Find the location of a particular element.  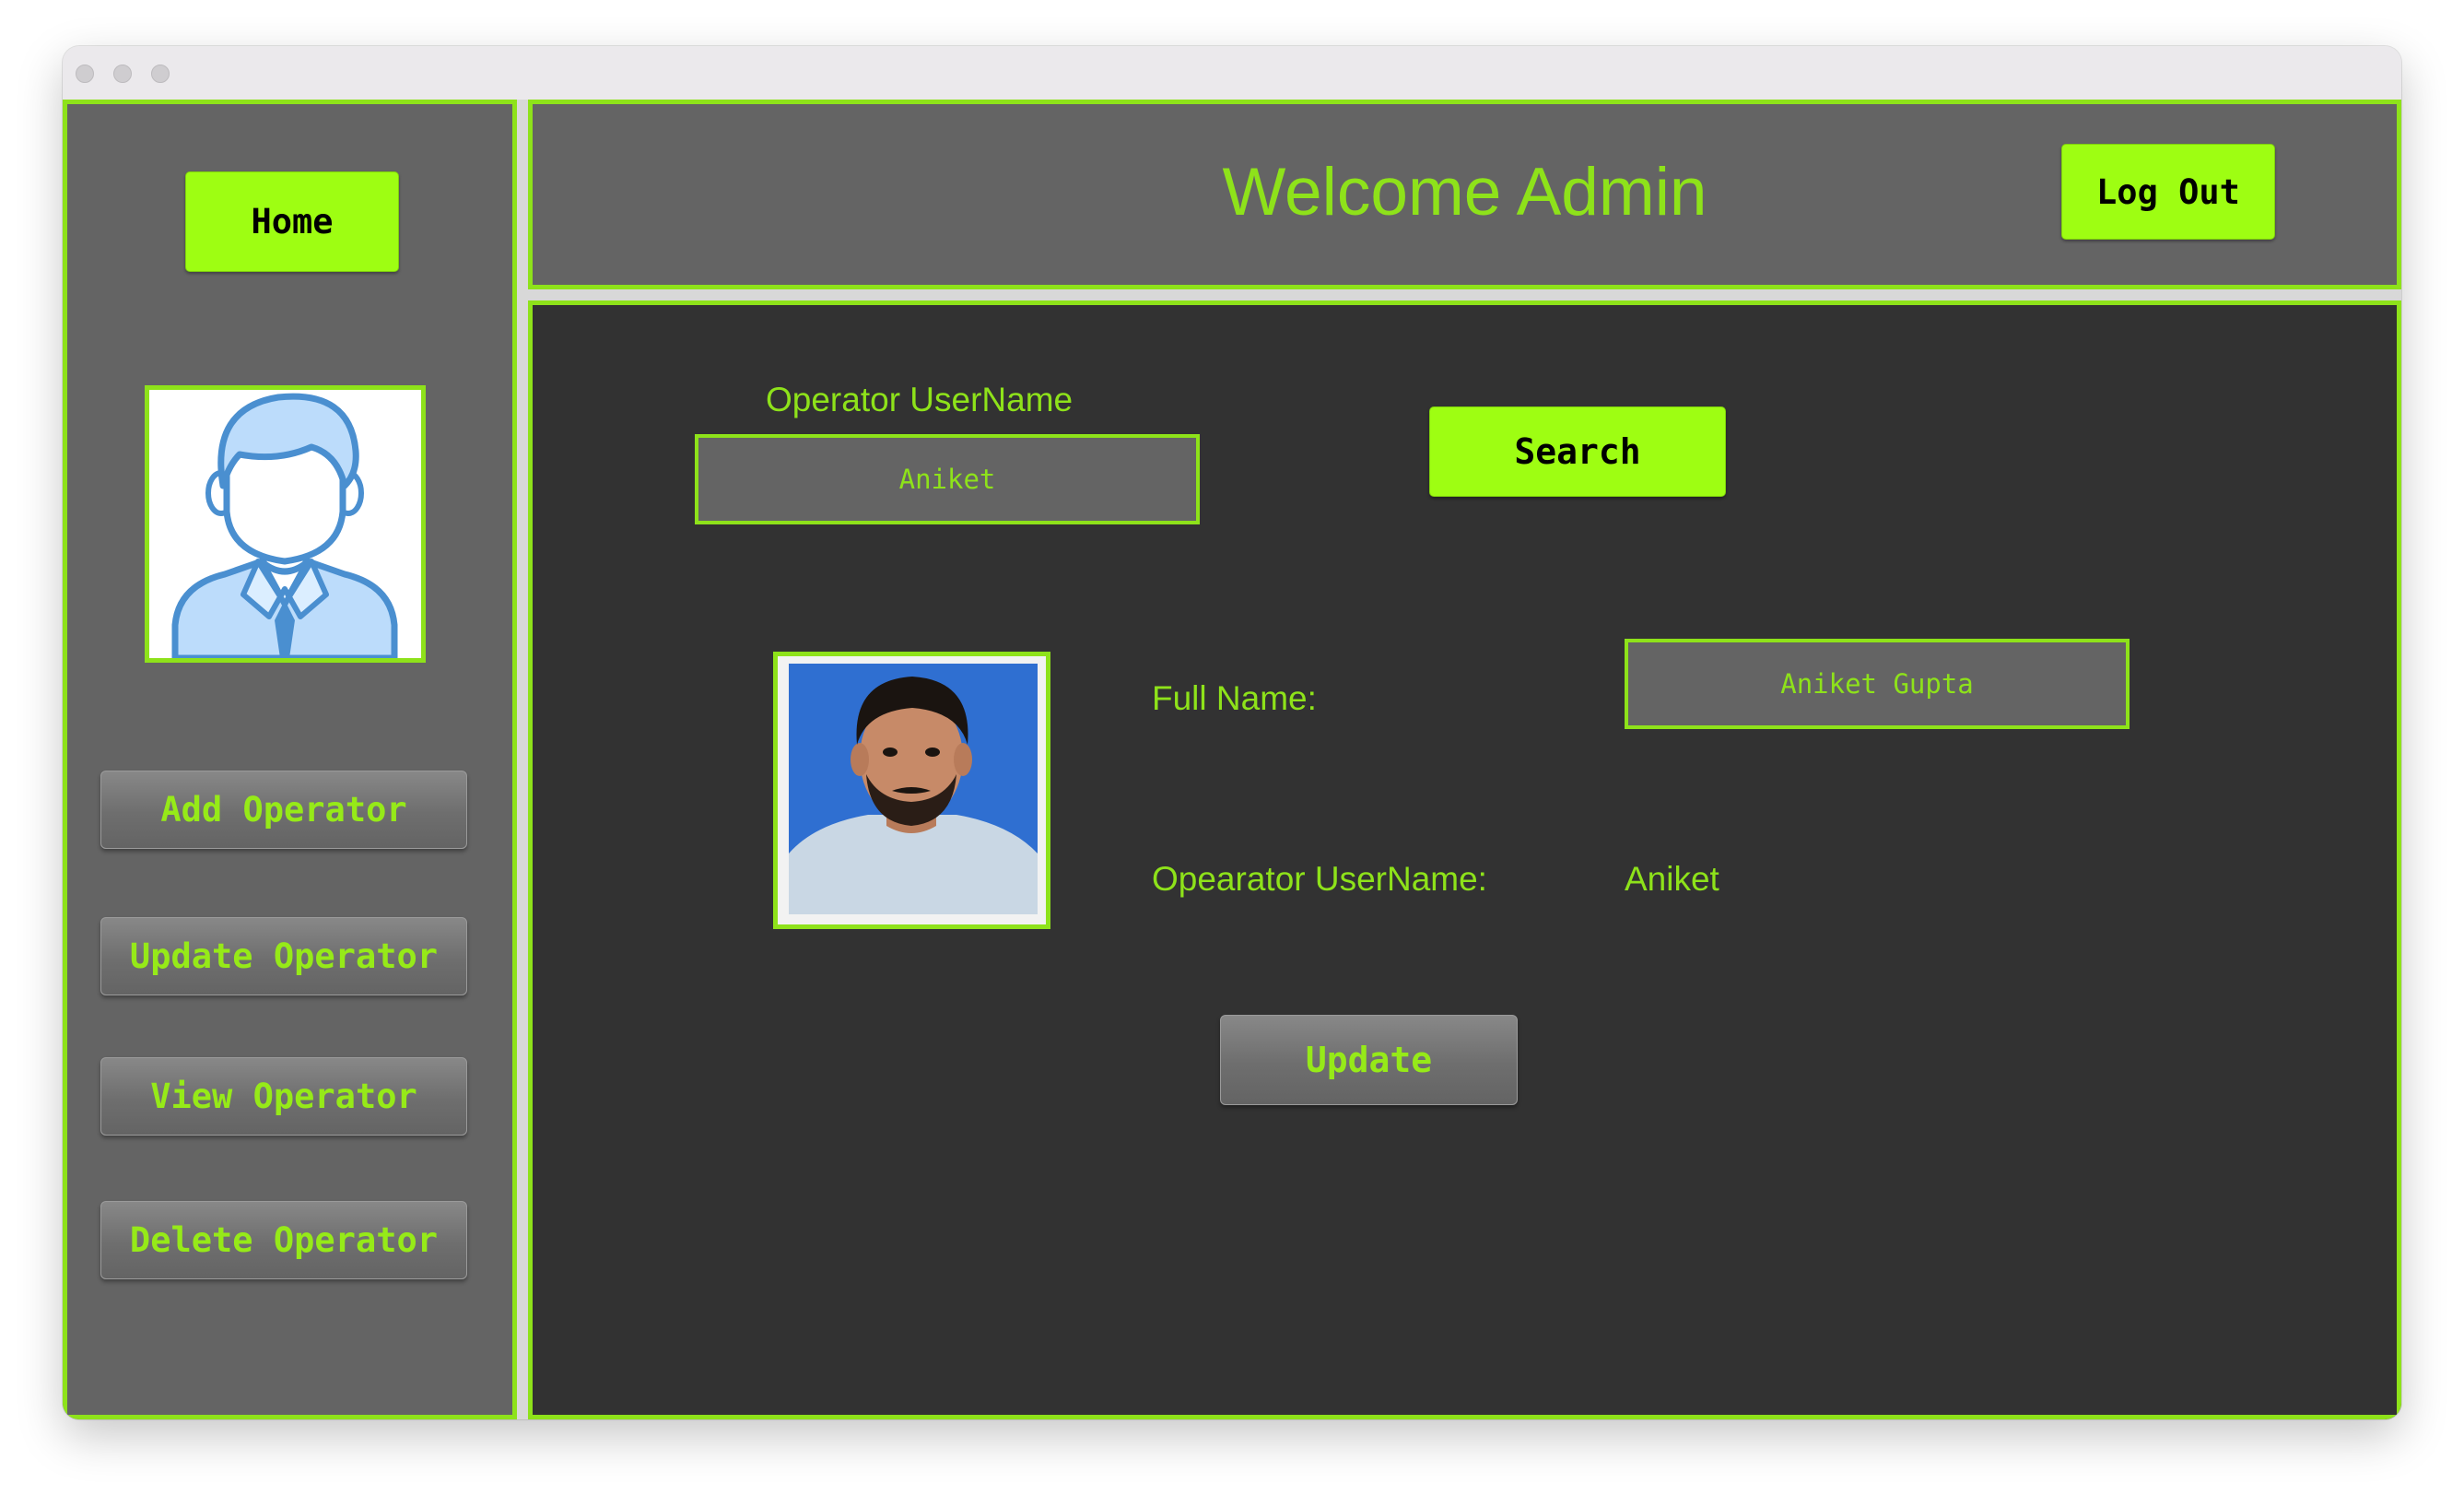

operator-username-label: Opearator UserName: is located at coordinates (1319, 879).